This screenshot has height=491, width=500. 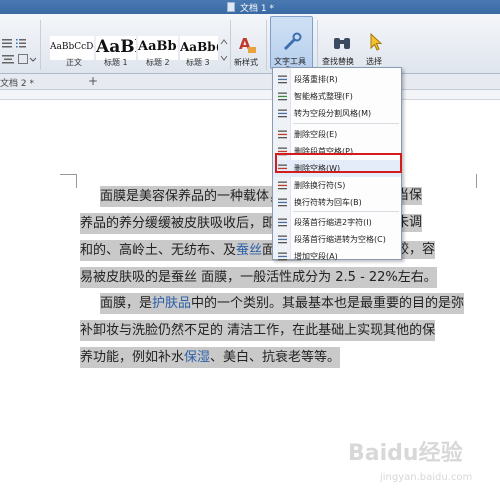 I want to click on menu-item-linebreak-to-enter: 换行符转为回车(B), so click(x=337, y=202).